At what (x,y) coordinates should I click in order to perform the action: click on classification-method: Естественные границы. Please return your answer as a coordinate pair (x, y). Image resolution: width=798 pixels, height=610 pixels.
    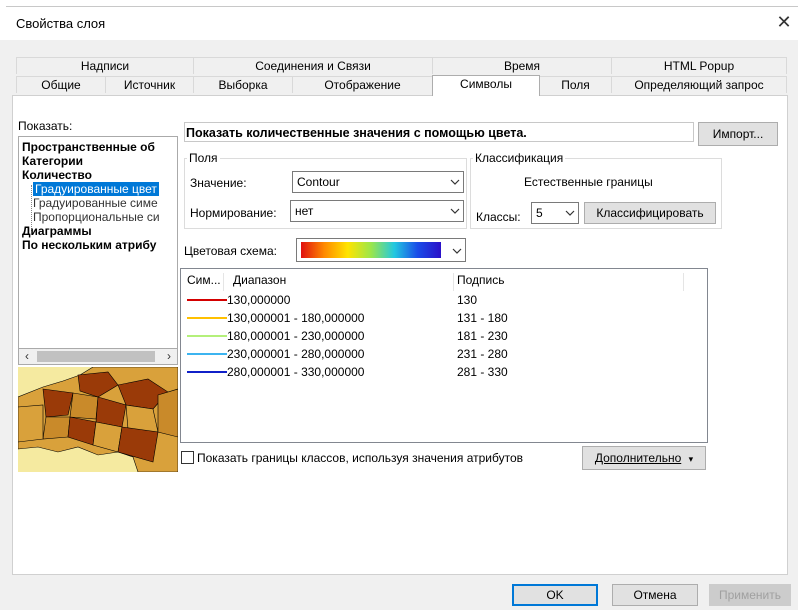
    Looking at the image, I should click on (588, 182).